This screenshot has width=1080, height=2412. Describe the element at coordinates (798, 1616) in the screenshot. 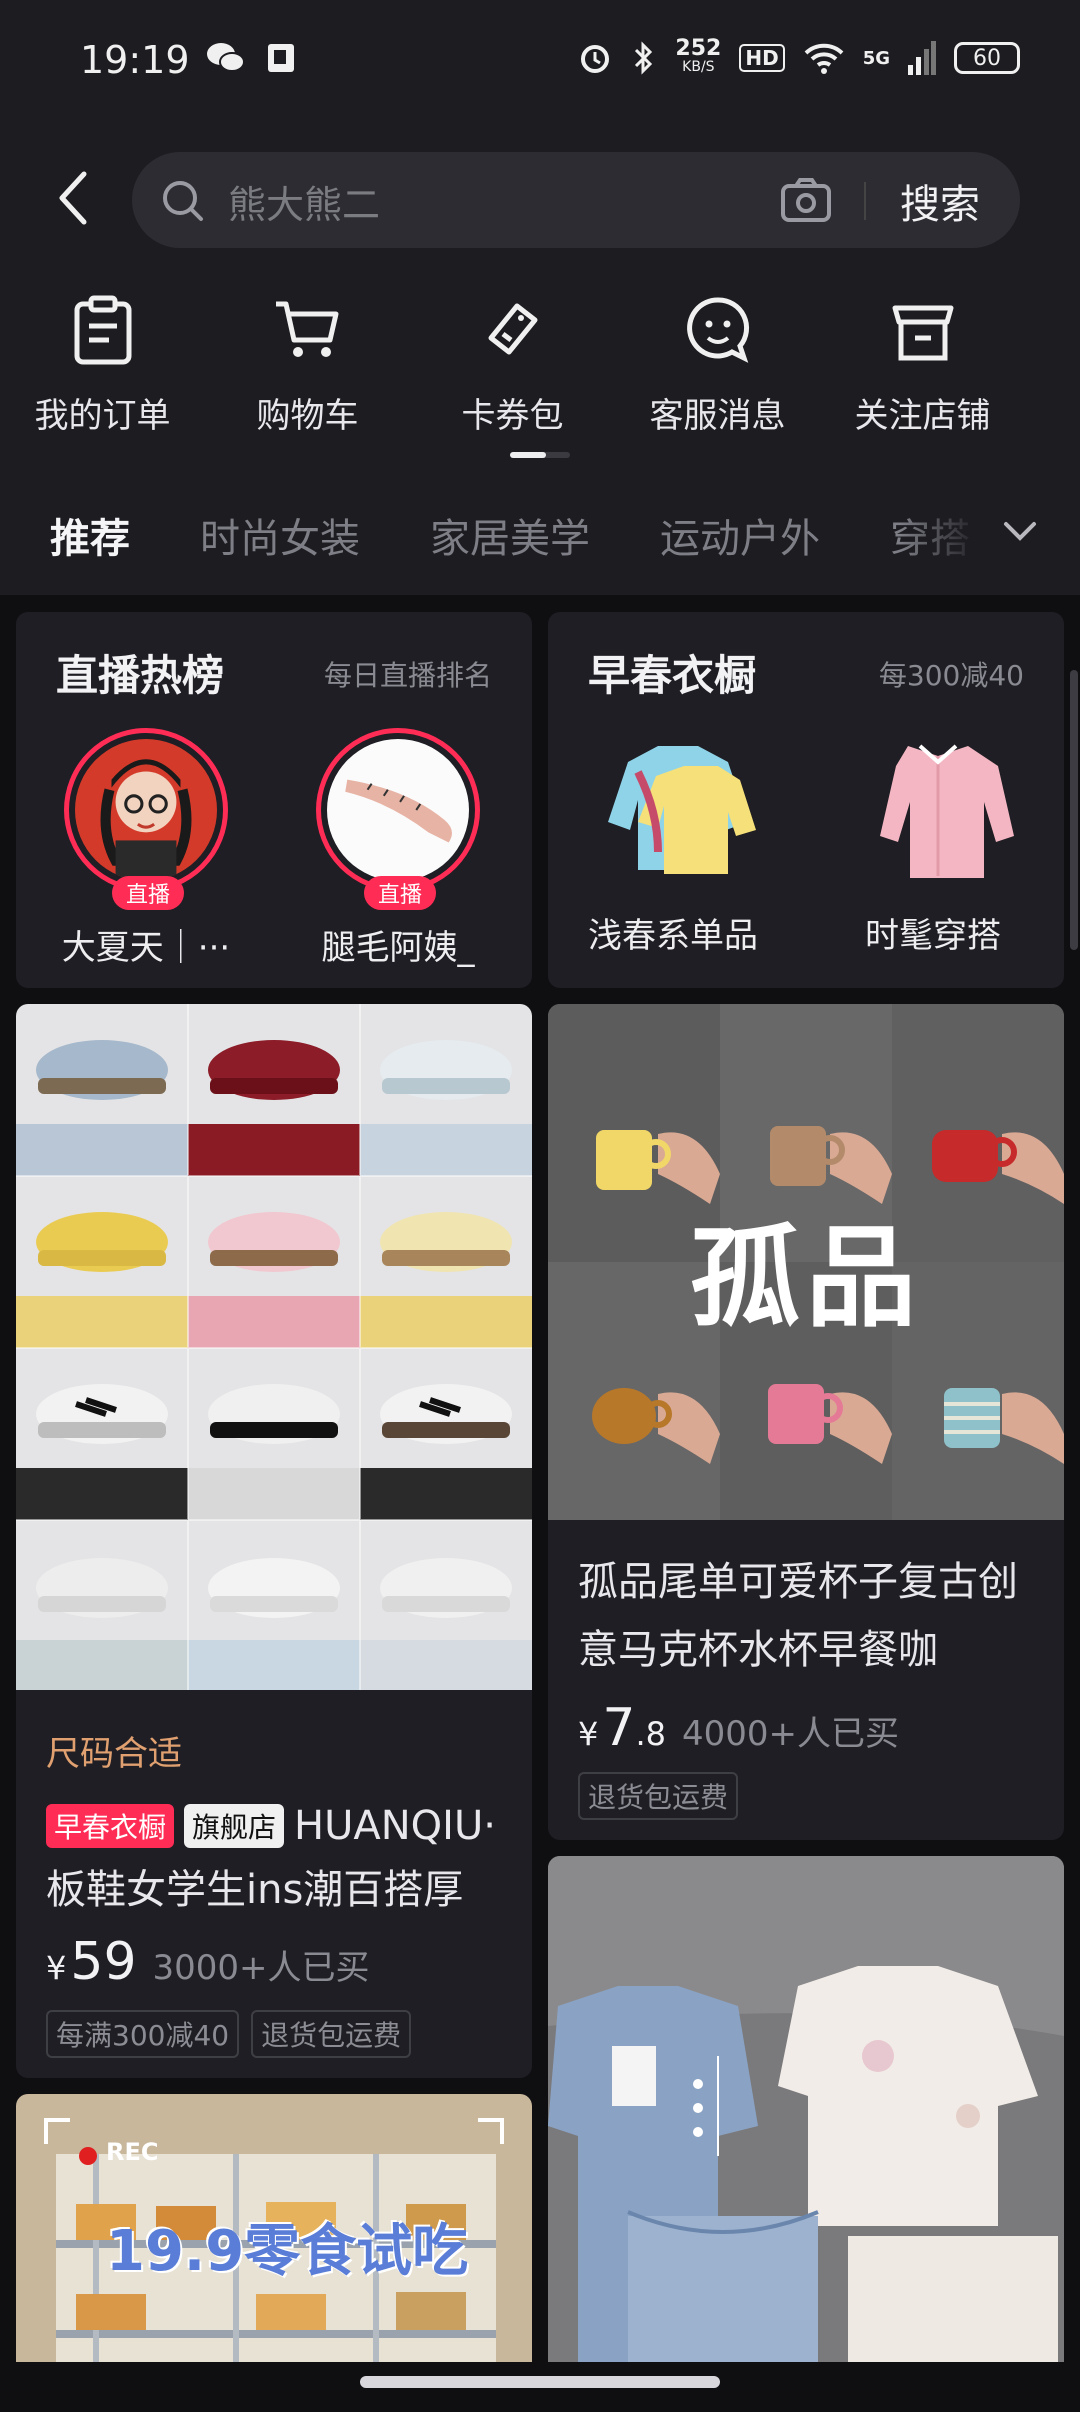

I see `product-title: 孤品尾单可爱杯子复古创意马克杯水杯早餐咖` at that location.